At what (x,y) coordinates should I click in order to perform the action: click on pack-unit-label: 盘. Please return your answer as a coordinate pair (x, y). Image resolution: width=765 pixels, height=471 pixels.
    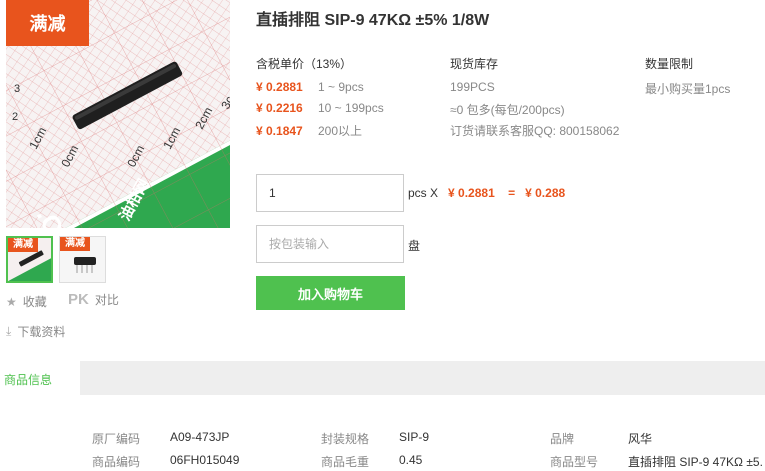
    Looking at the image, I should click on (414, 246).